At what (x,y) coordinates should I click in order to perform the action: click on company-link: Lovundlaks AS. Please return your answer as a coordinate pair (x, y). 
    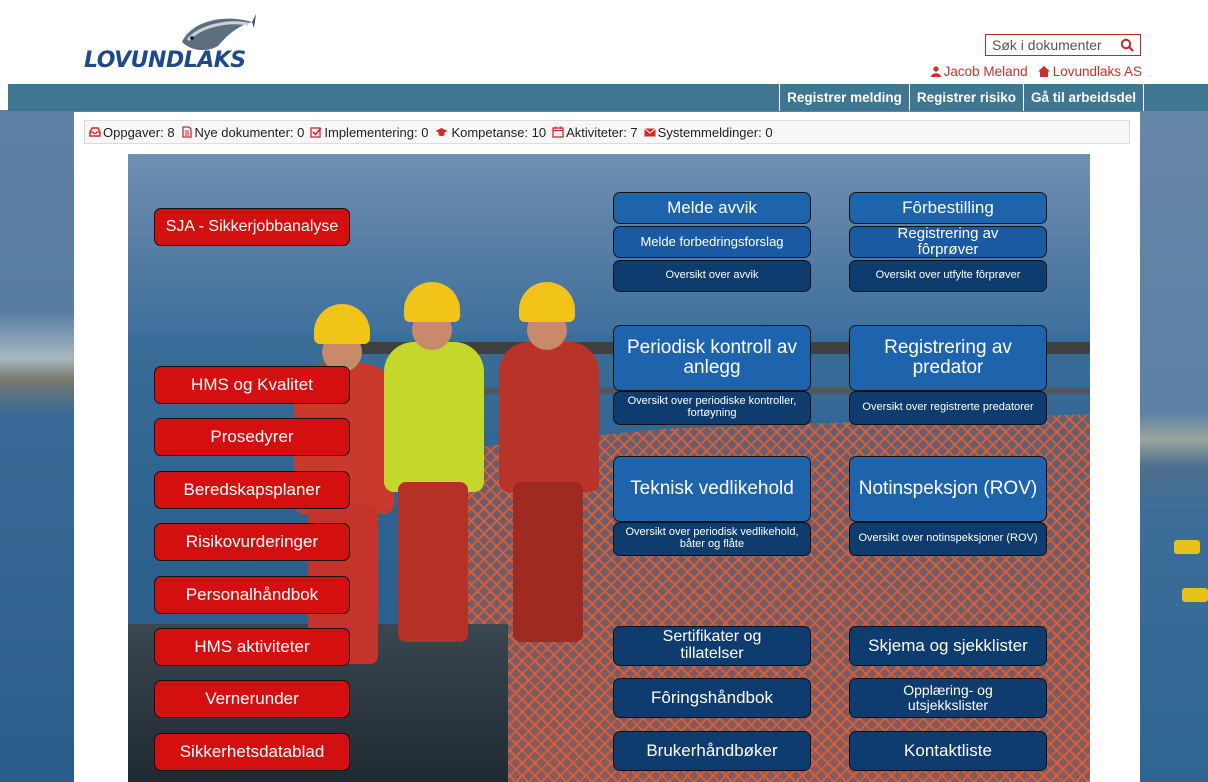
    Looking at the image, I should click on (1089, 71).